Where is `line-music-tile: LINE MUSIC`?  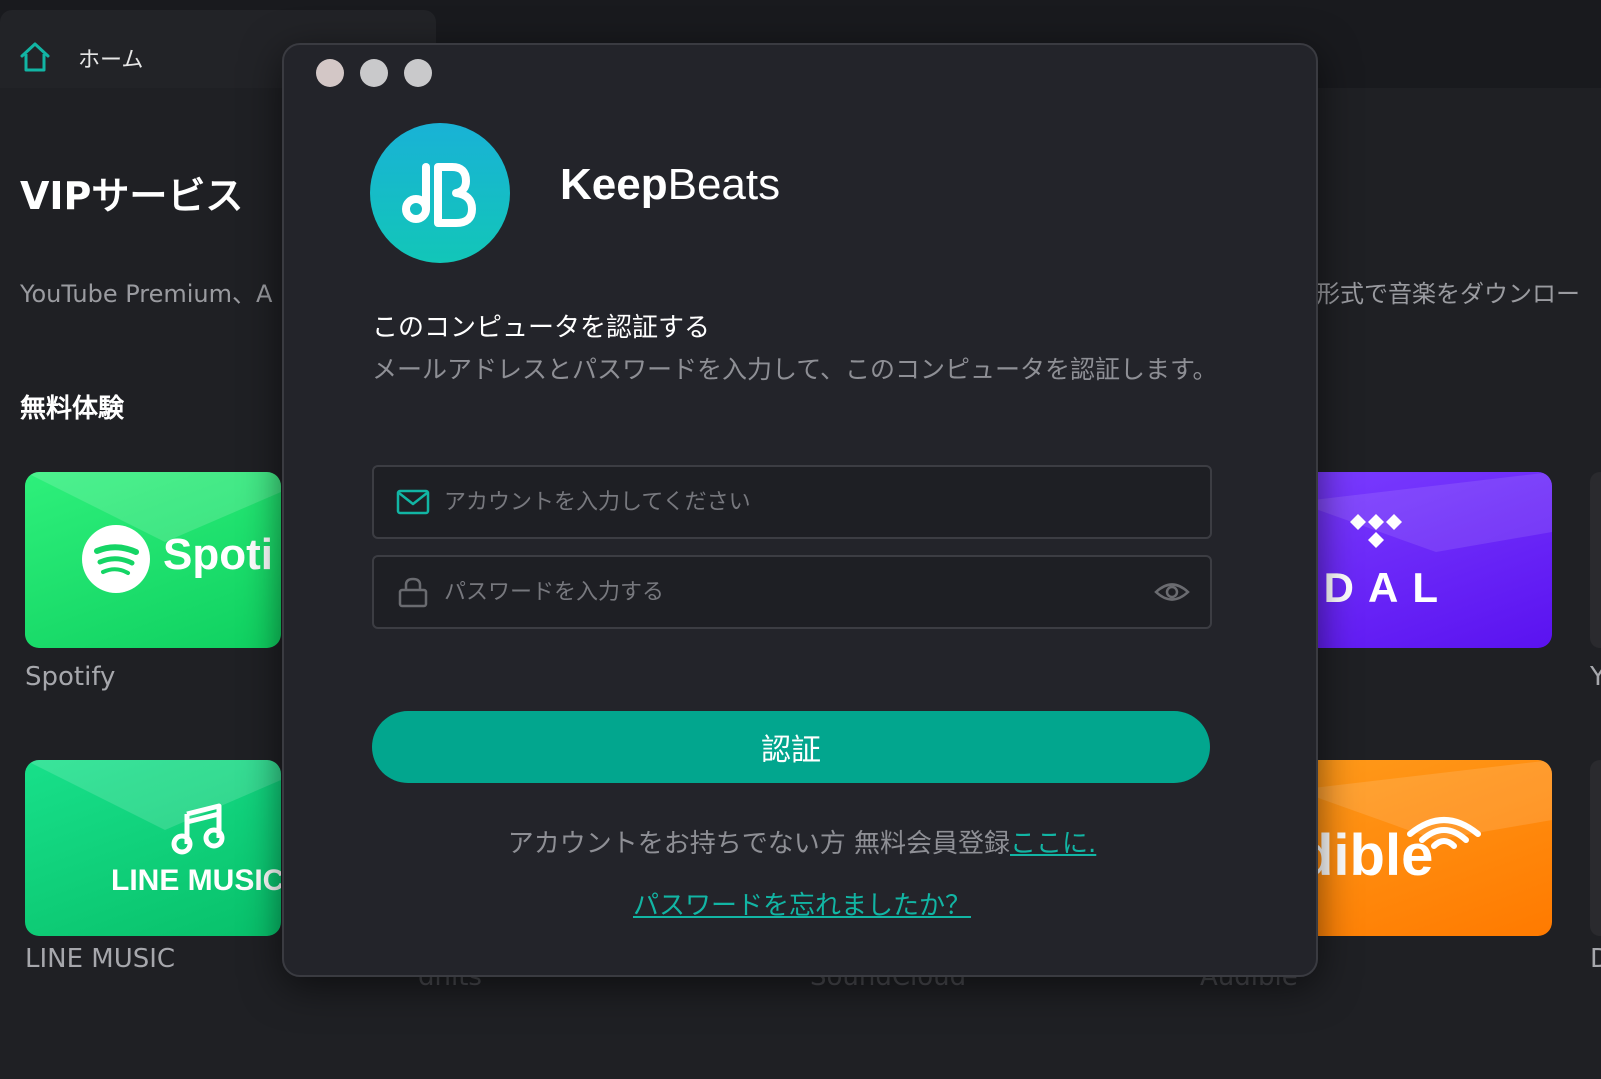
line-music-tile: LINE MUSIC is located at coordinates (153, 848).